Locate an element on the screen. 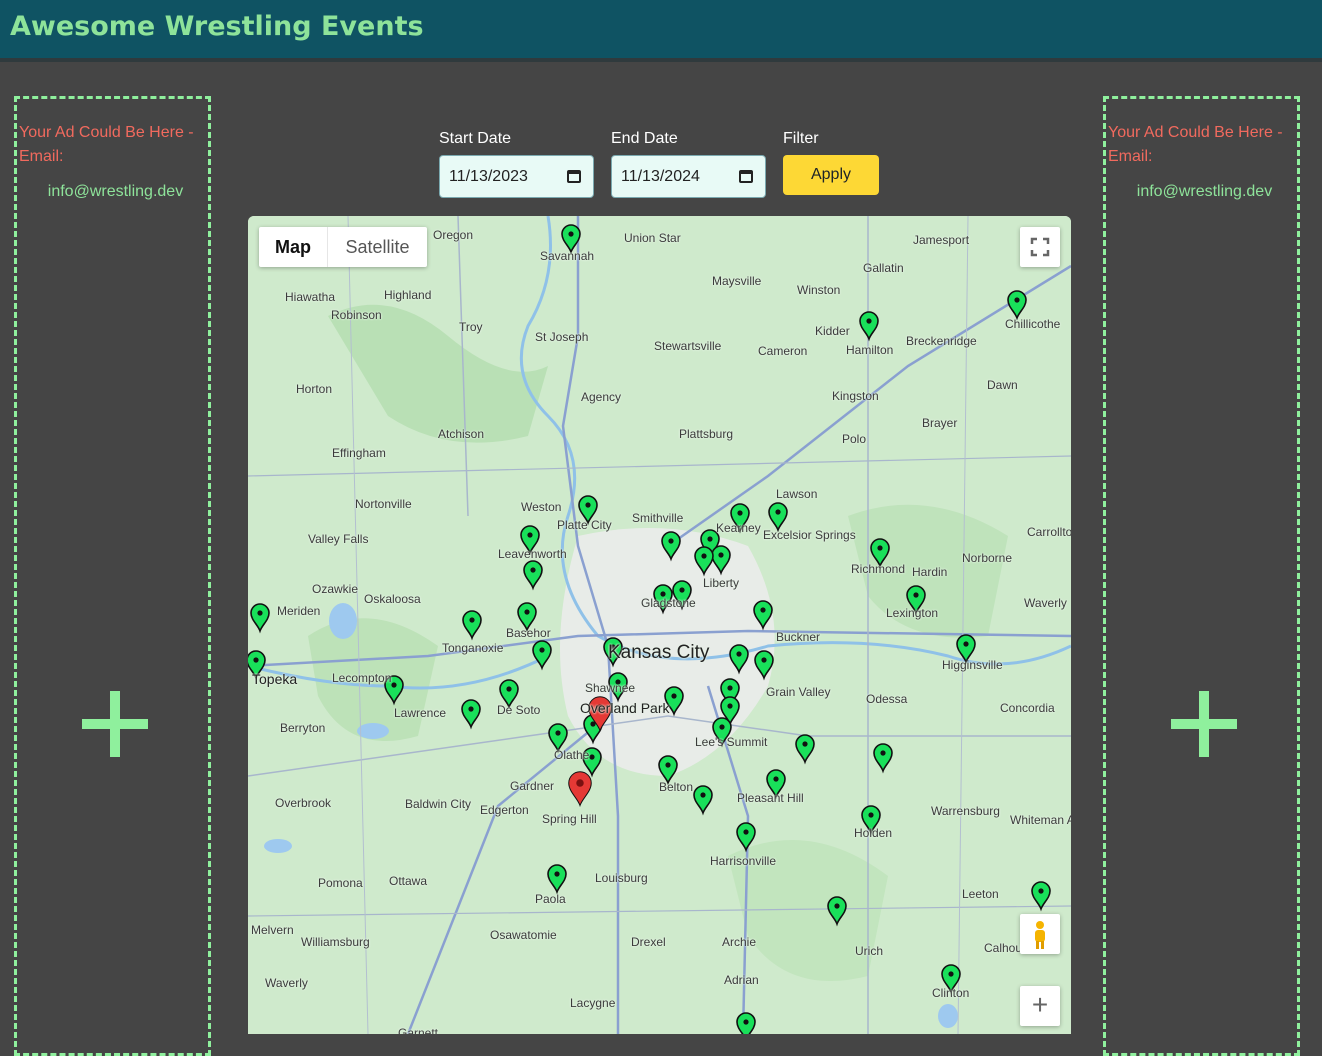 Image resolution: width=1322 pixels, height=1056 pixels. event-marker is located at coordinates (746, 1023).